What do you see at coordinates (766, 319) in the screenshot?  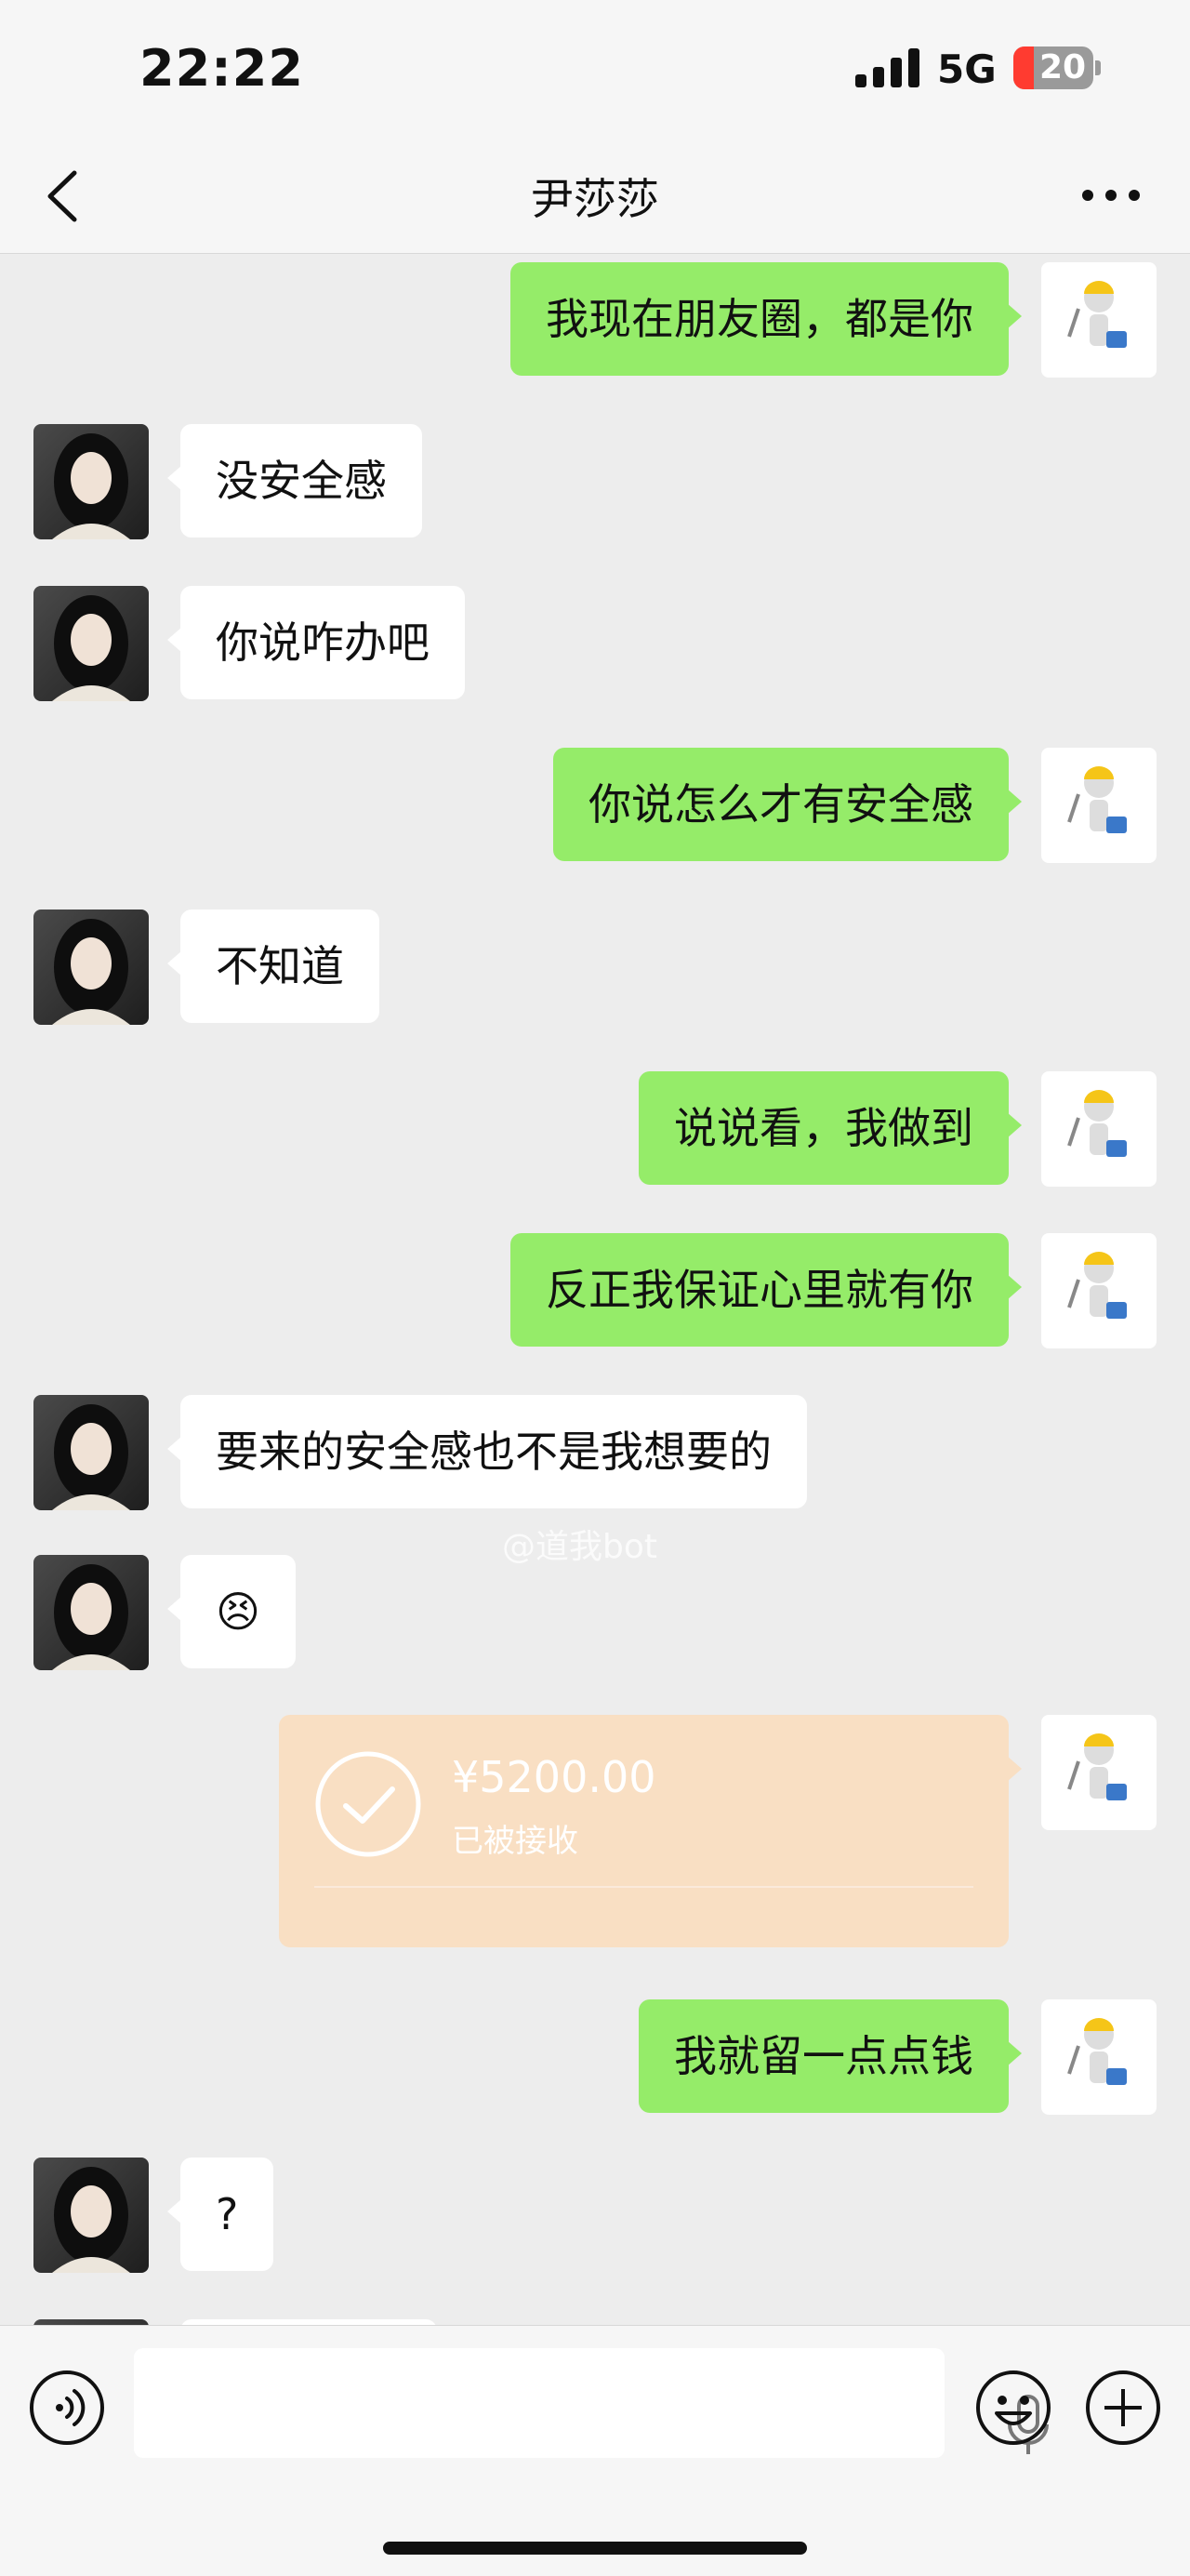 I see `message-bubble: 我现在朋友圈，都是你` at bounding box center [766, 319].